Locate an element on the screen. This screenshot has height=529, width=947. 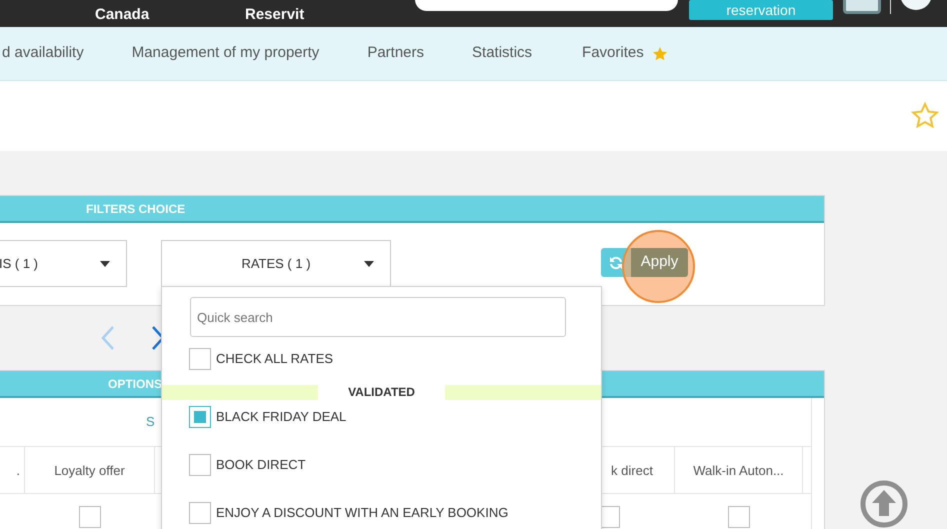
group-label: VALIDATED is located at coordinates (381, 392).